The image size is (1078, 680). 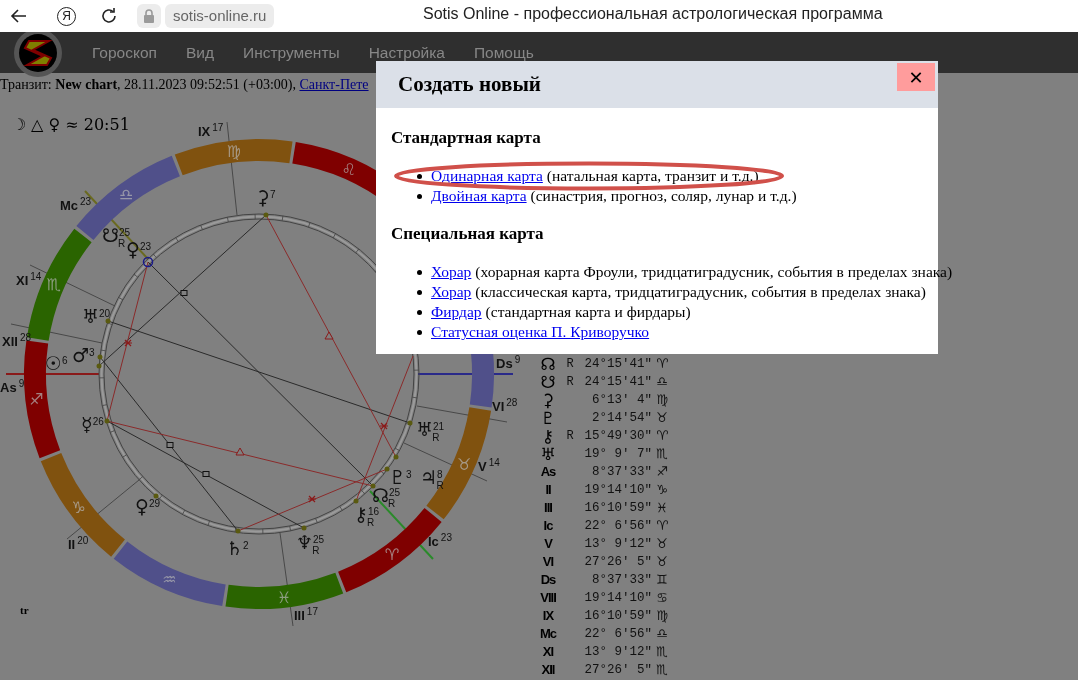 I want to click on chart-type-link: Двойная карта, so click(x=479, y=196).